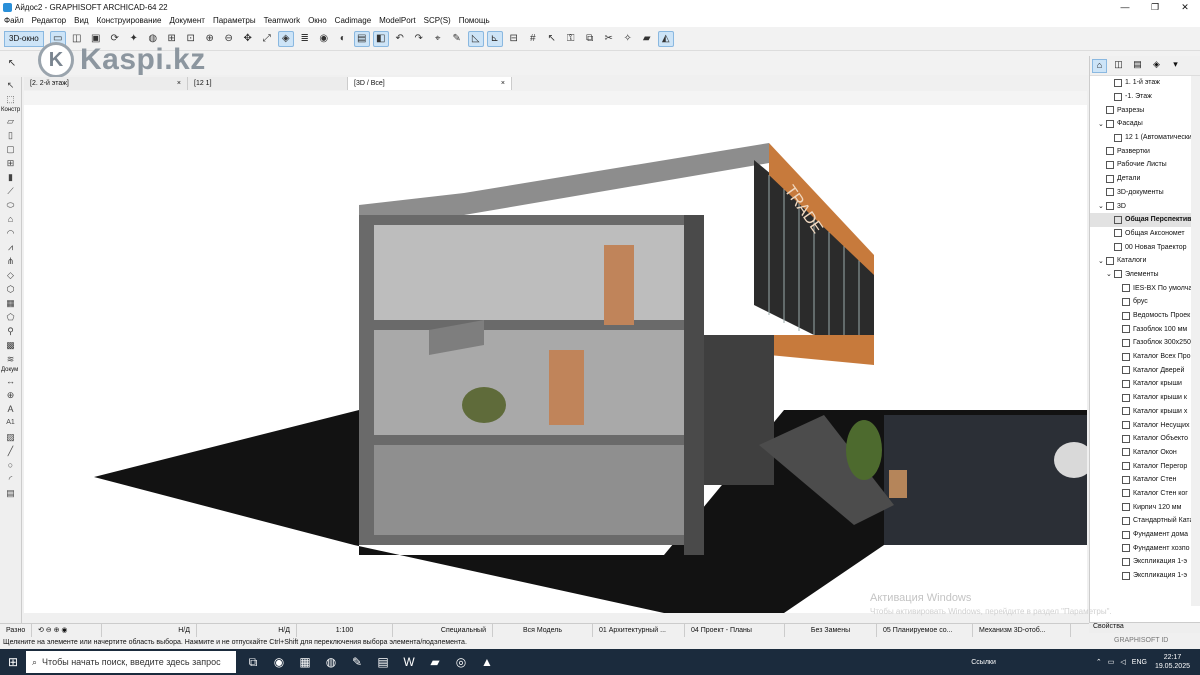  What do you see at coordinates (647, 39) in the screenshot?
I see `folder-icon: ▰` at bounding box center [647, 39].